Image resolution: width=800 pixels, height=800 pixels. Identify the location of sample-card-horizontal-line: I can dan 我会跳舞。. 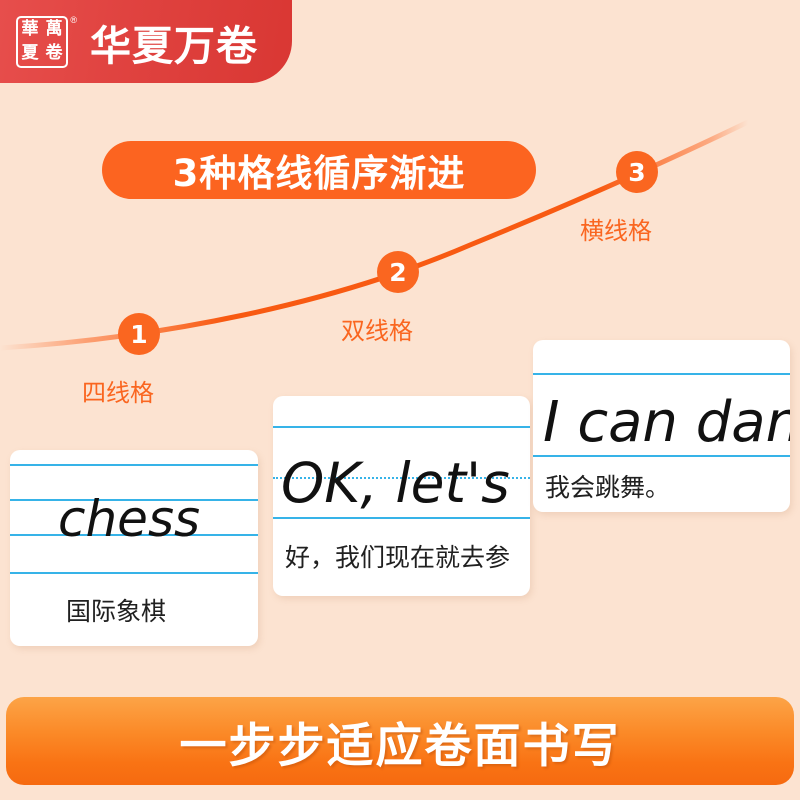
(661, 426).